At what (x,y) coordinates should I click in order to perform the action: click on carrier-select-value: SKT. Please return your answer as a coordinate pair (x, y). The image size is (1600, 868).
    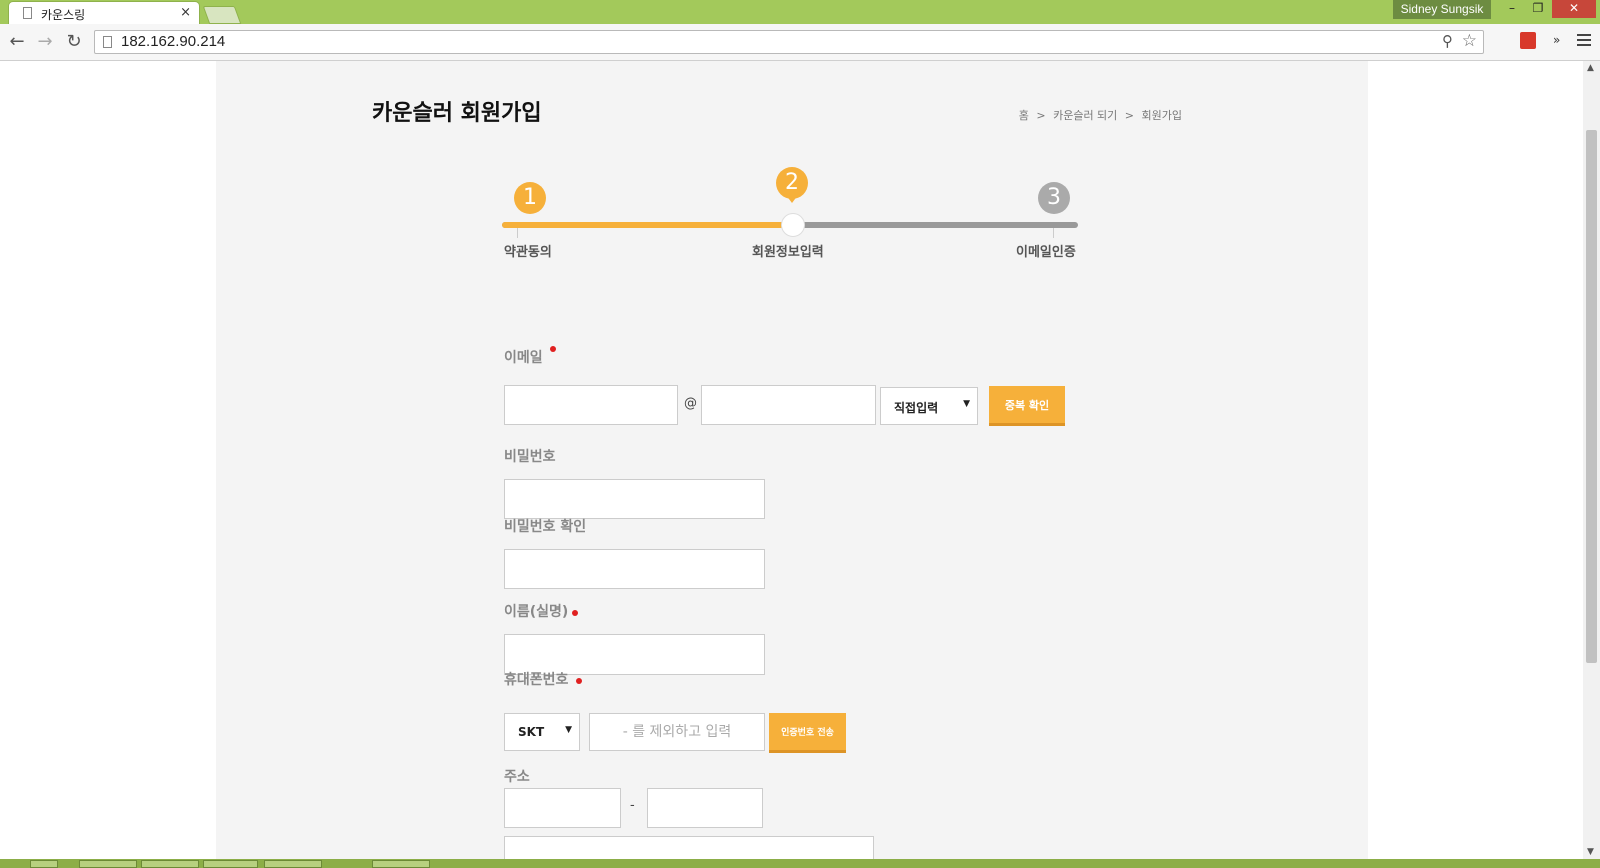
    Looking at the image, I should click on (531, 732).